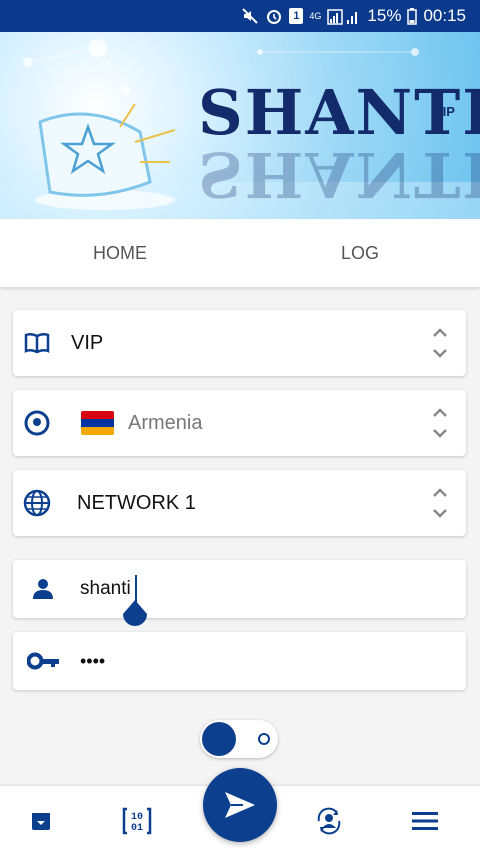 This screenshot has width=480, height=853. I want to click on key-icon, so click(44, 661).